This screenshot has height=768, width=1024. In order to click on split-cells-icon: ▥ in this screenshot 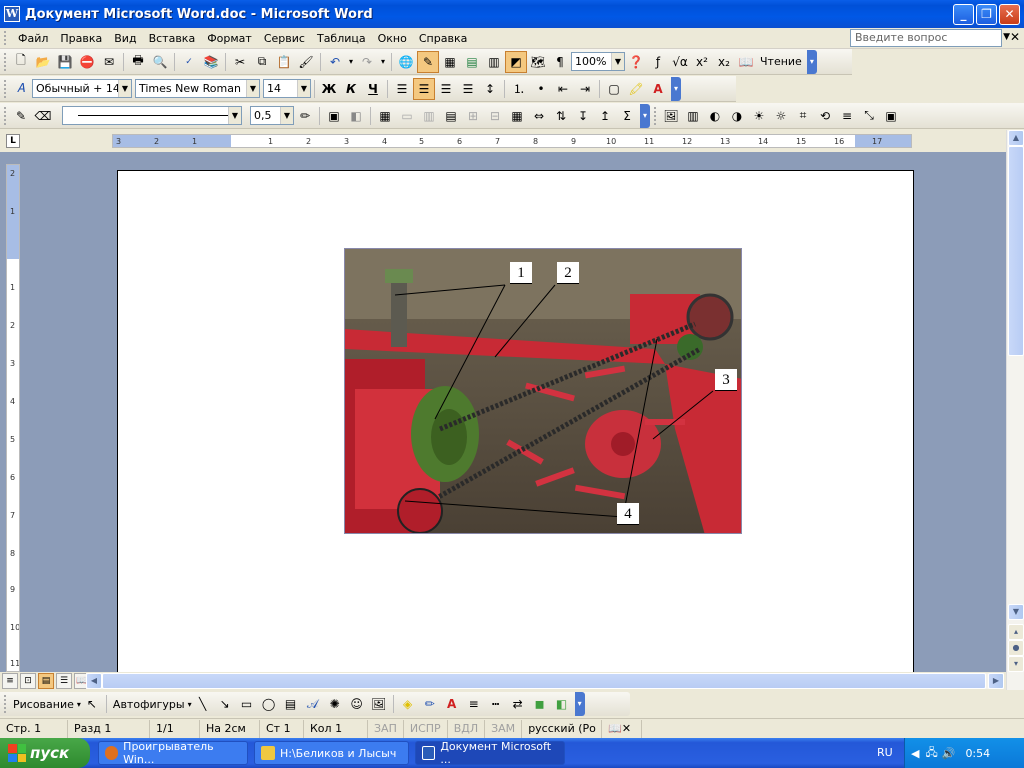, I will do `click(429, 116)`.